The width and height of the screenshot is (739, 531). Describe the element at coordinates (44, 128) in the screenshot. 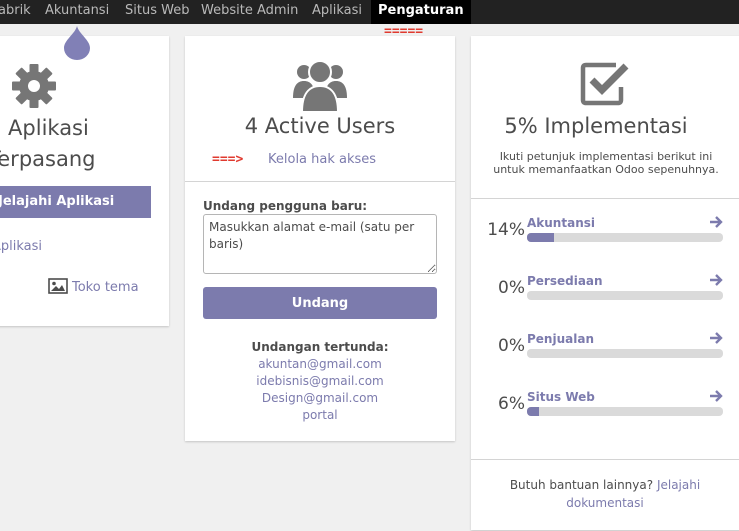

I see `apps-title-line1: 0 Aplikasi` at that location.